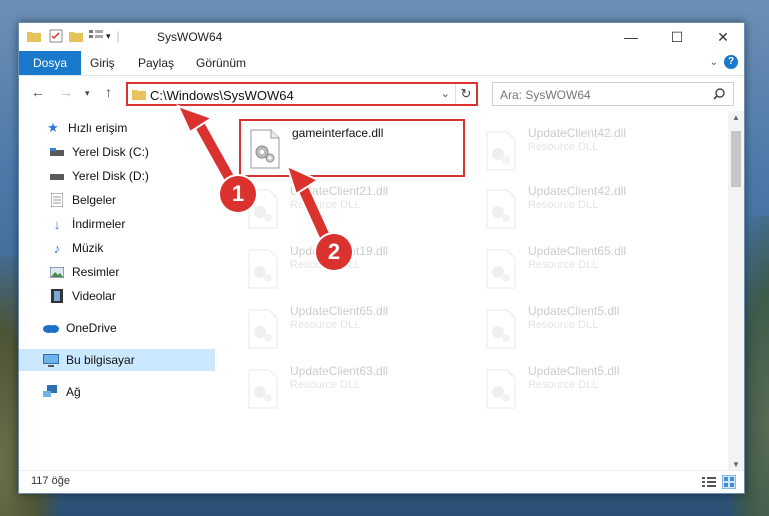  What do you see at coordinates (238, 194) in the screenshot?
I see `step-badge-1: 1` at bounding box center [238, 194].